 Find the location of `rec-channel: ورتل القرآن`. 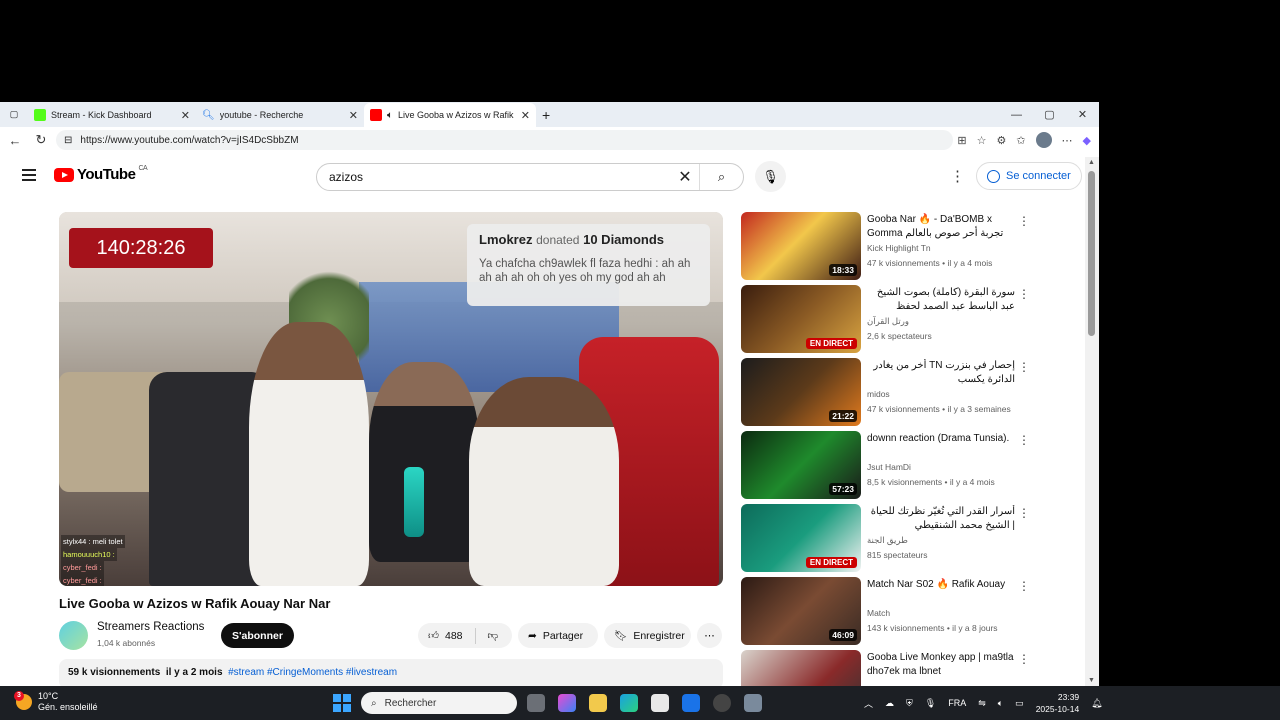

rec-channel: ورتل القرآن is located at coordinates (888, 321).